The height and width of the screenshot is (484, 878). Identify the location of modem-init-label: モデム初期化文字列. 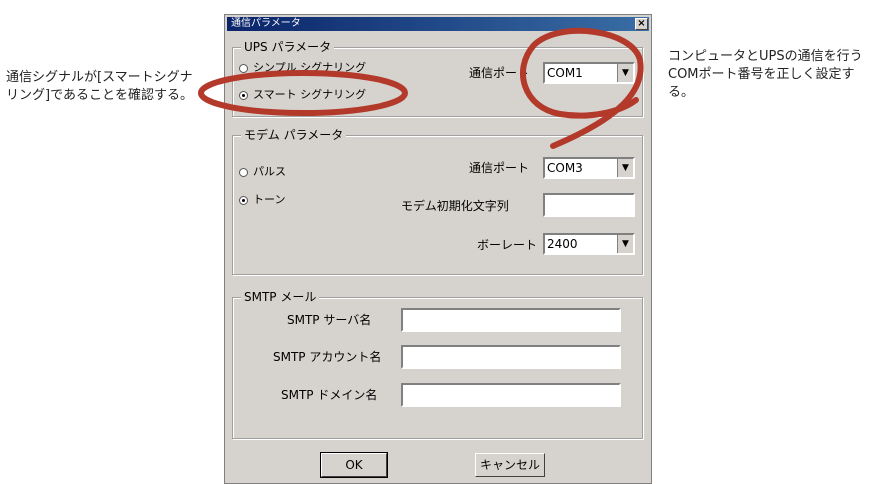
(455, 206).